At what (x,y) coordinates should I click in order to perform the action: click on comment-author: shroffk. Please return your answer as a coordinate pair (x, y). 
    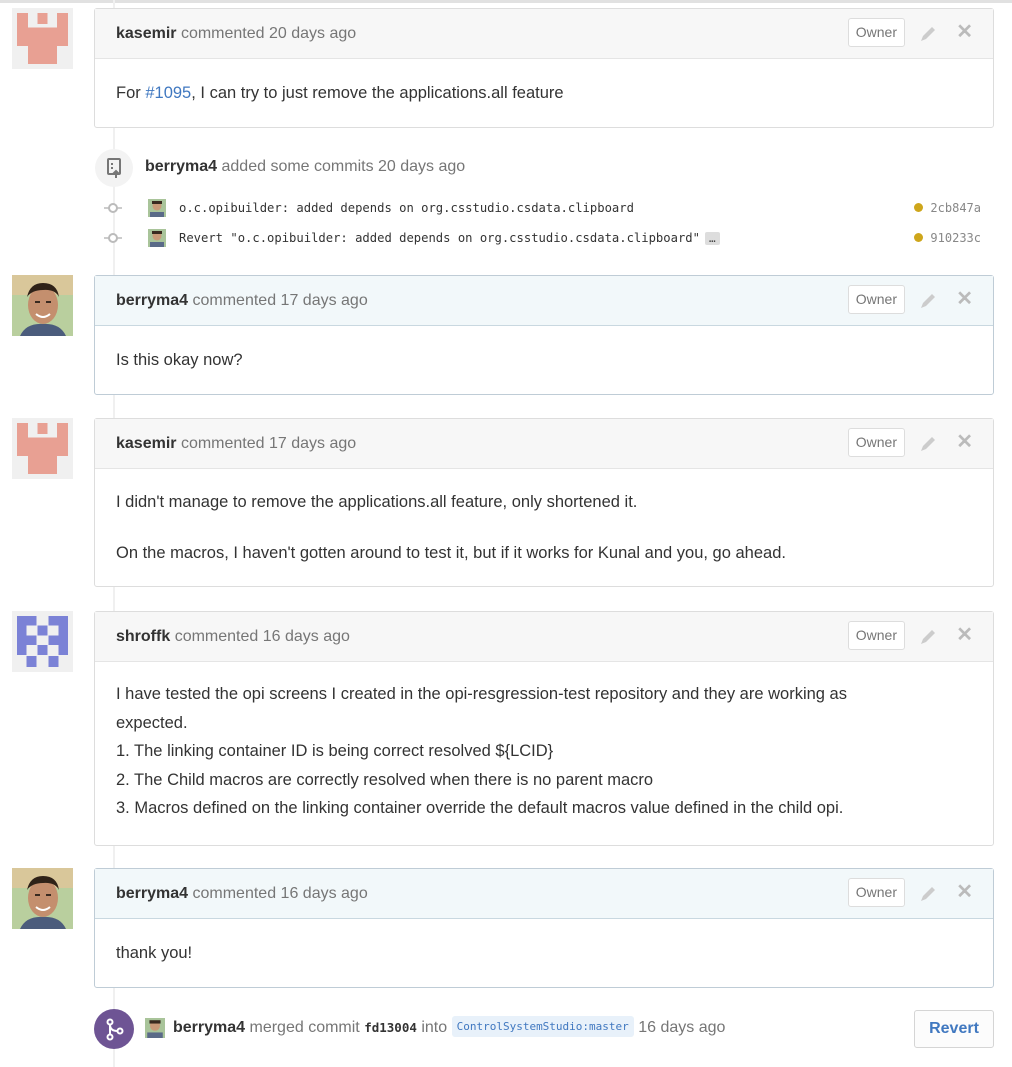
    Looking at the image, I should click on (143, 636).